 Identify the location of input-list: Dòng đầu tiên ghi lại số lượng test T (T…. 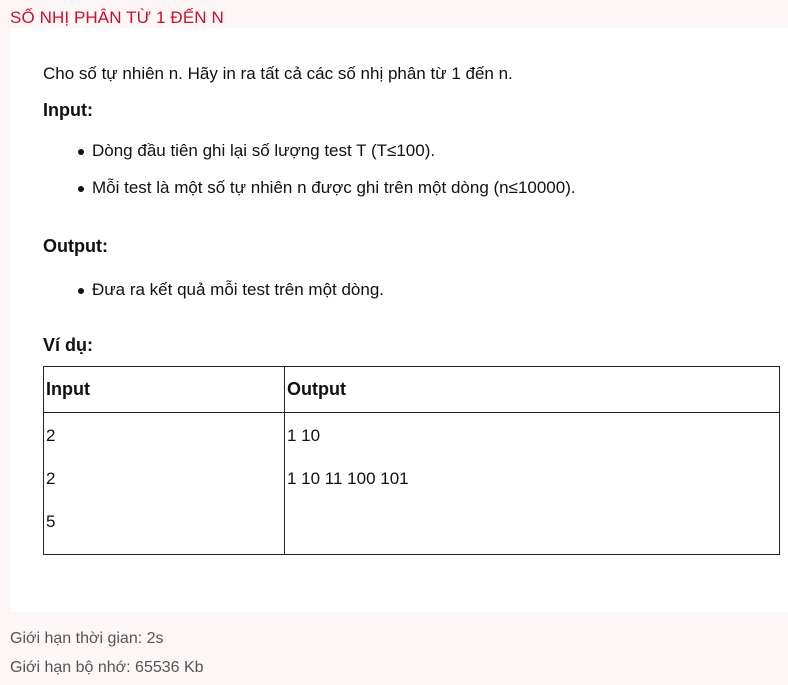
(309, 177).